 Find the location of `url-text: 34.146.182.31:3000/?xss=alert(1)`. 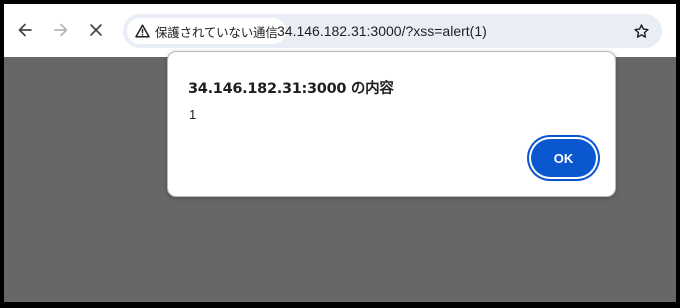

url-text: 34.146.182.31:3000/?xss=alert(1) is located at coordinates (382, 31).